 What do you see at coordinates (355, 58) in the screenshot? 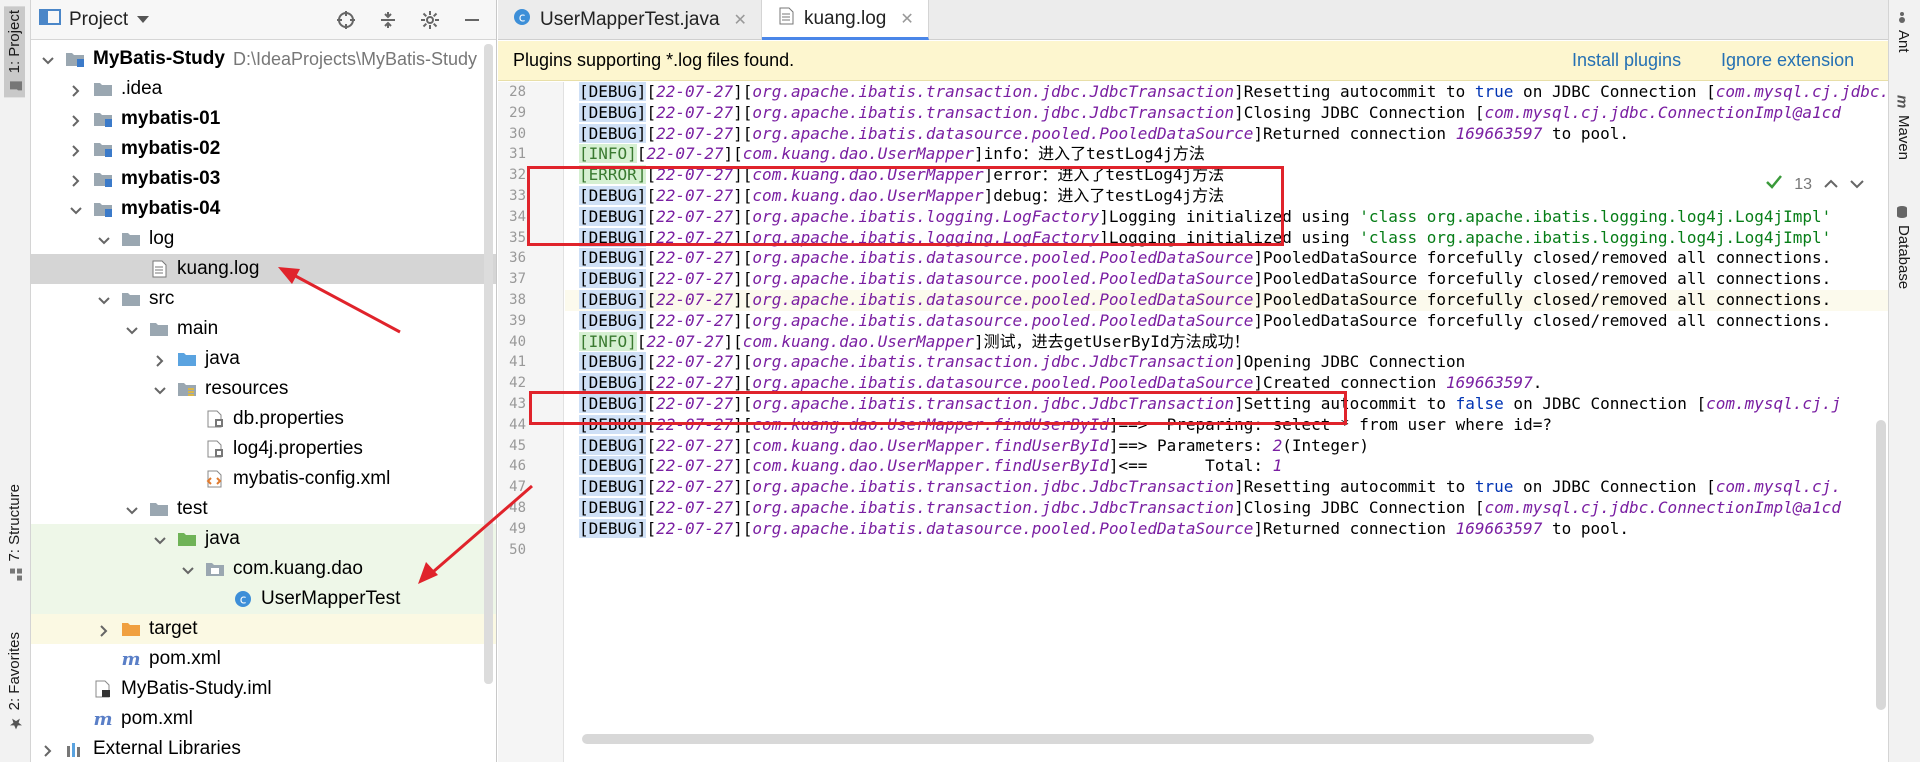
I see `tree-item-path: D:\IdeaProjects\MyBatis-Study` at bounding box center [355, 58].